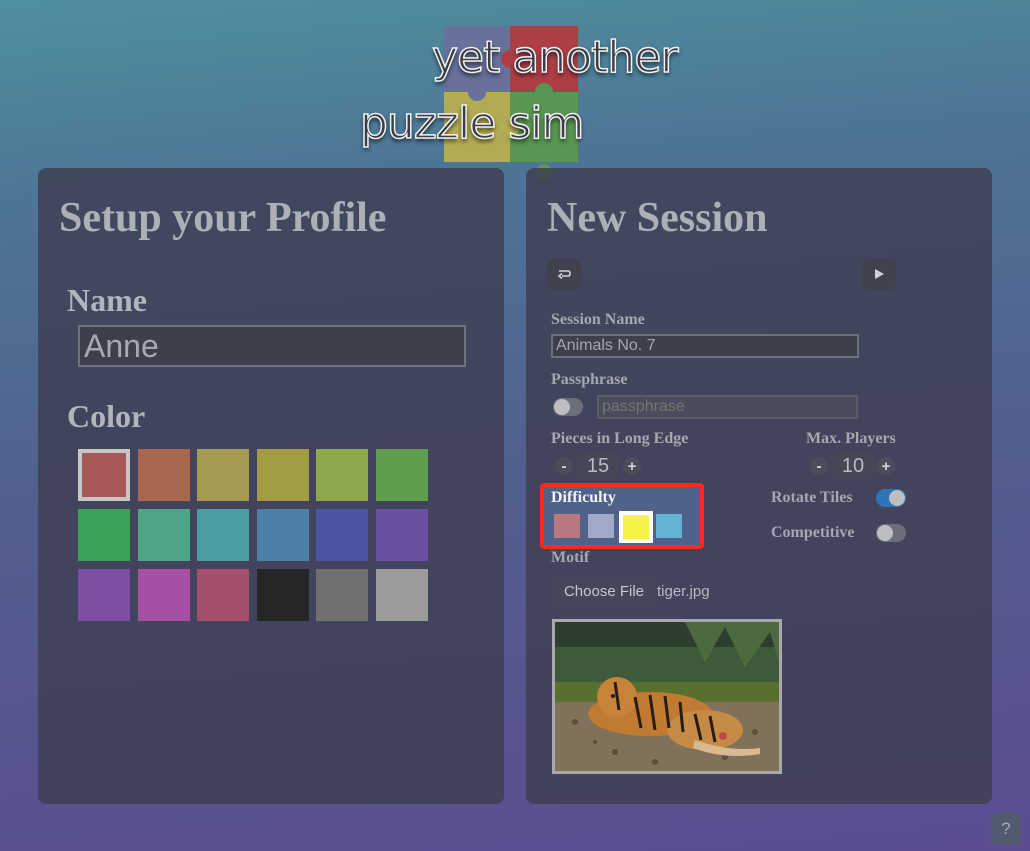  What do you see at coordinates (223, 218) in the screenshot?
I see `profile-title: Setup your Profile` at bounding box center [223, 218].